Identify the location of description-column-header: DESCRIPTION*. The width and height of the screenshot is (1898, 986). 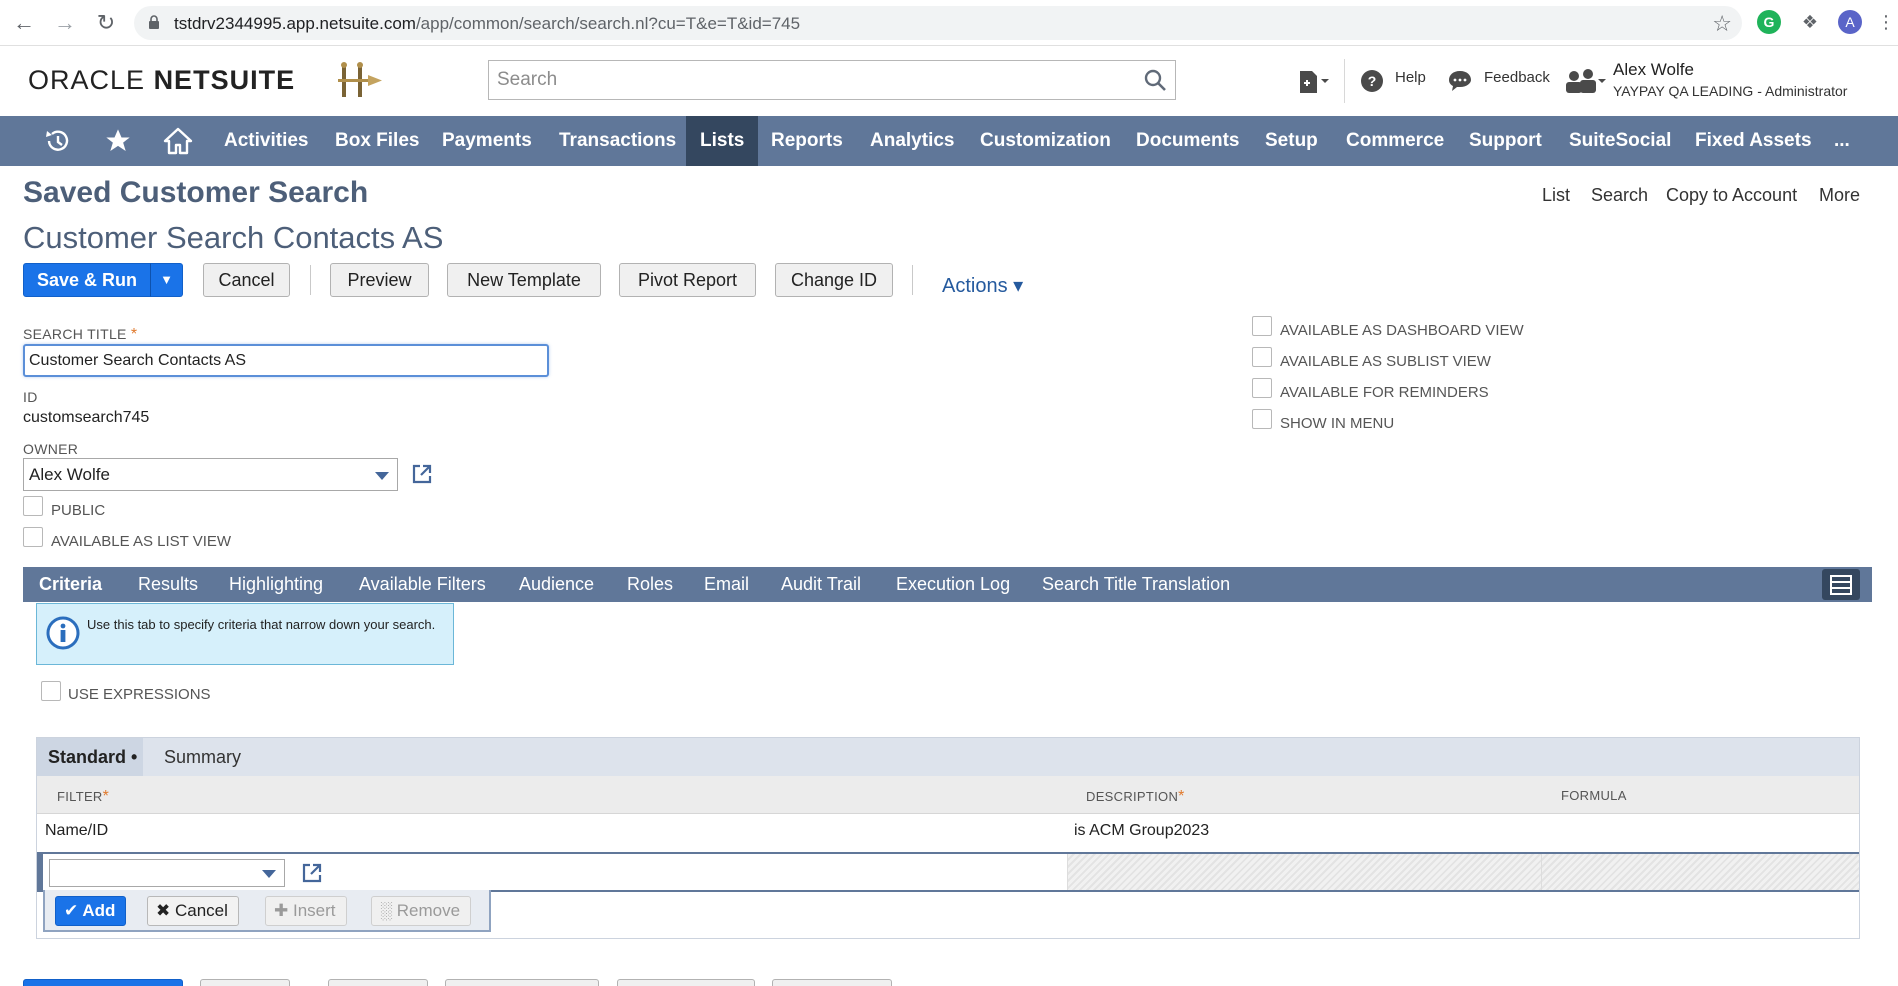
(1135, 796).